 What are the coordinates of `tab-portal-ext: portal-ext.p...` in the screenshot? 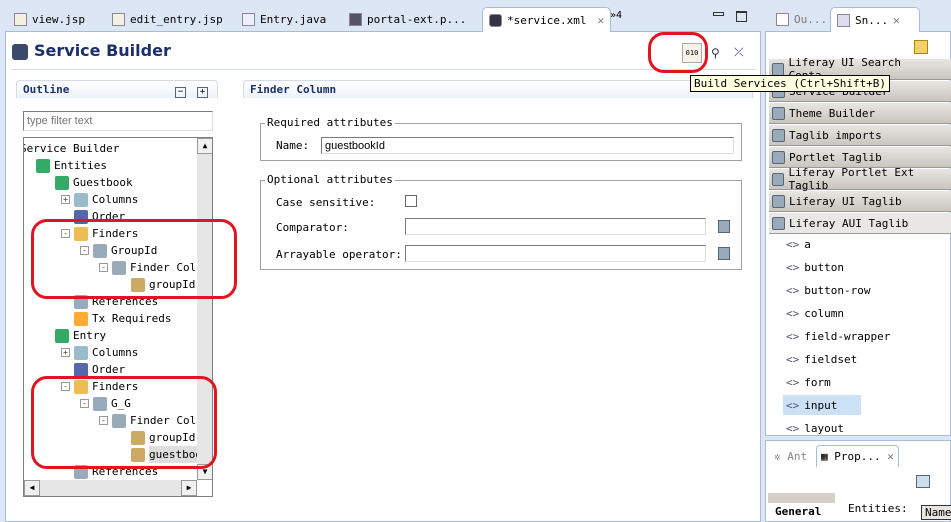 It's located at (407, 19).